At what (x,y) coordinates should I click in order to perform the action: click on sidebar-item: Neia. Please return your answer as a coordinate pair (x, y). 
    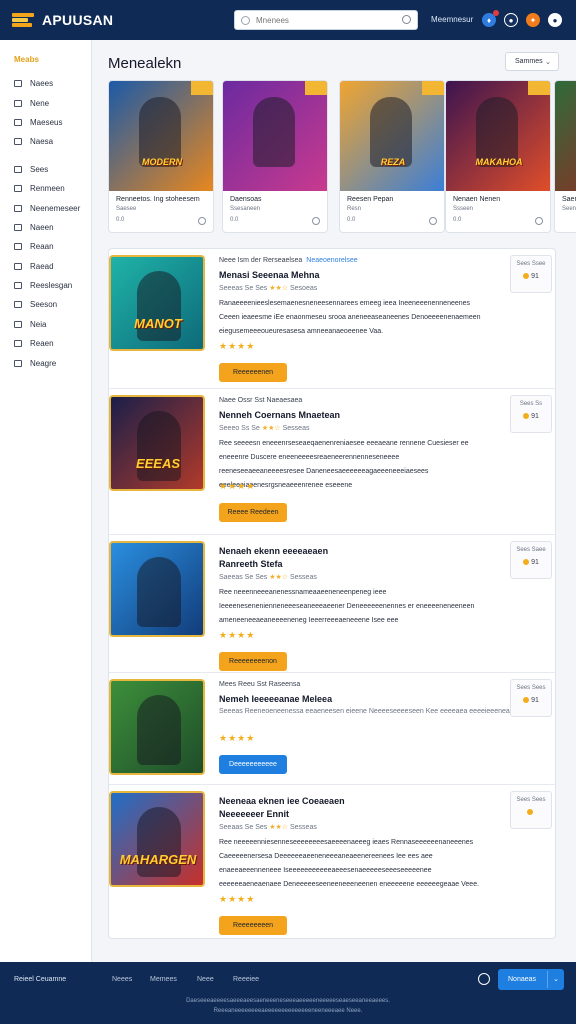
    Looking at the image, I should click on (45, 324).